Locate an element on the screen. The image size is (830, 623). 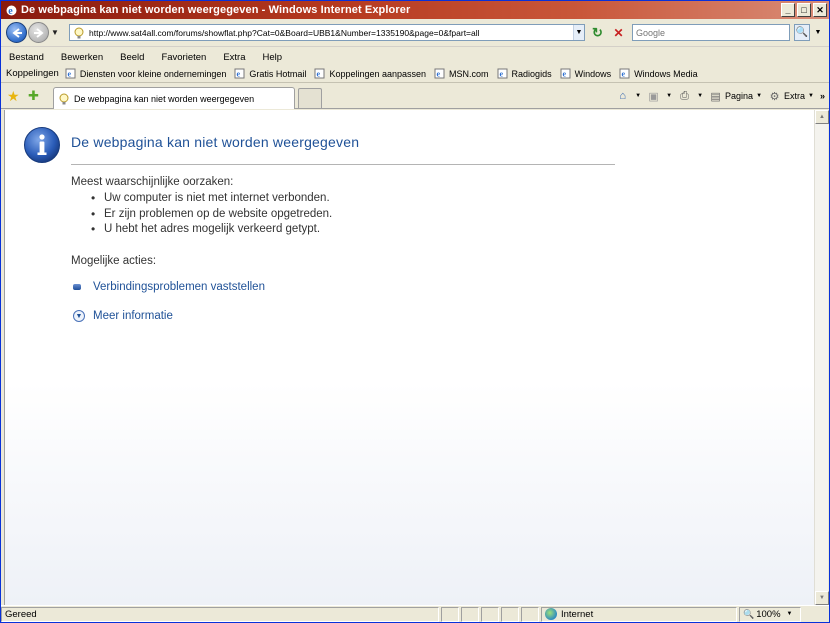
favorites-star-icon: ★ is located at coordinates (14, 96).